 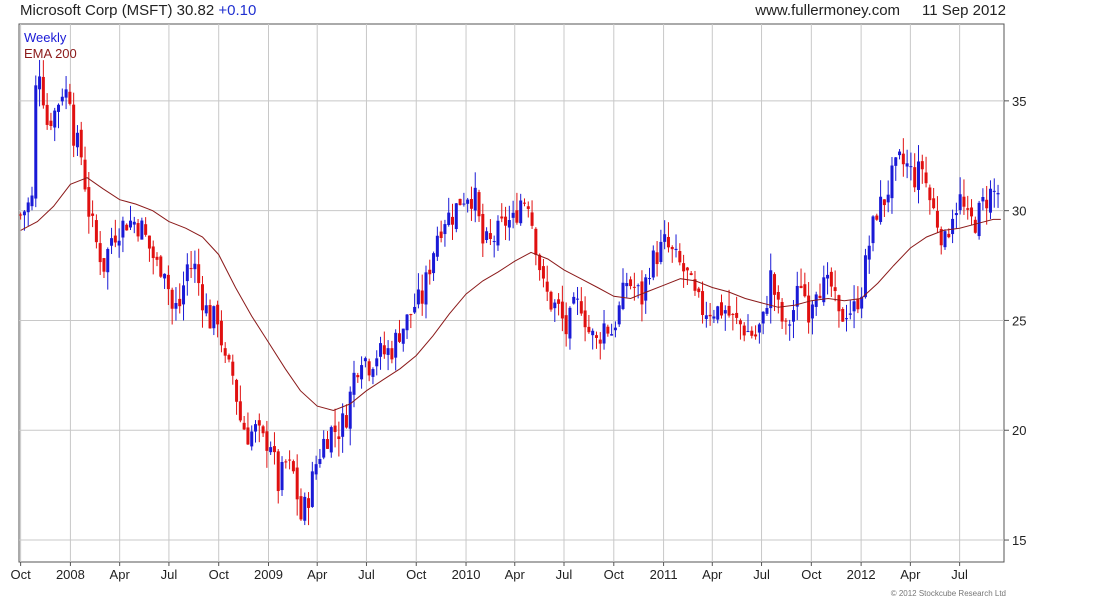 What do you see at coordinates (1019, 540) in the screenshot?
I see `y-tick-label: 15` at bounding box center [1019, 540].